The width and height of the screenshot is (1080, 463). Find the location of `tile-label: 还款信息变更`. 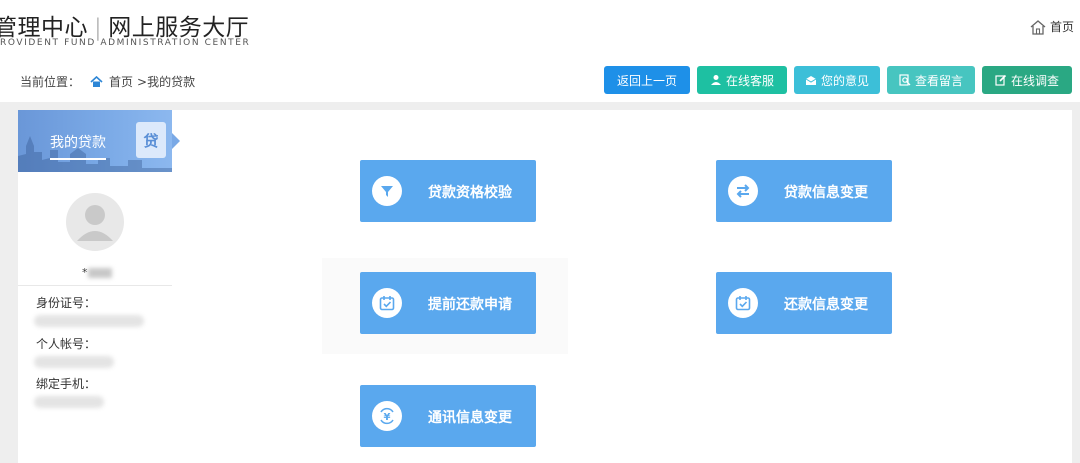

tile-label: 还款信息变更 is located at coordinates (826, 305).